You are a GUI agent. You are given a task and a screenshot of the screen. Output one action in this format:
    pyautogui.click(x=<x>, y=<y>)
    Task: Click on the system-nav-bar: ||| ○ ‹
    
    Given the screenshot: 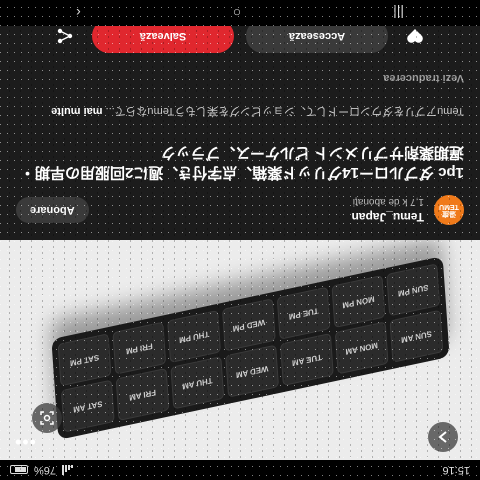 What is the action you would take?
    pyautogui.click(x=240, y=13)
    